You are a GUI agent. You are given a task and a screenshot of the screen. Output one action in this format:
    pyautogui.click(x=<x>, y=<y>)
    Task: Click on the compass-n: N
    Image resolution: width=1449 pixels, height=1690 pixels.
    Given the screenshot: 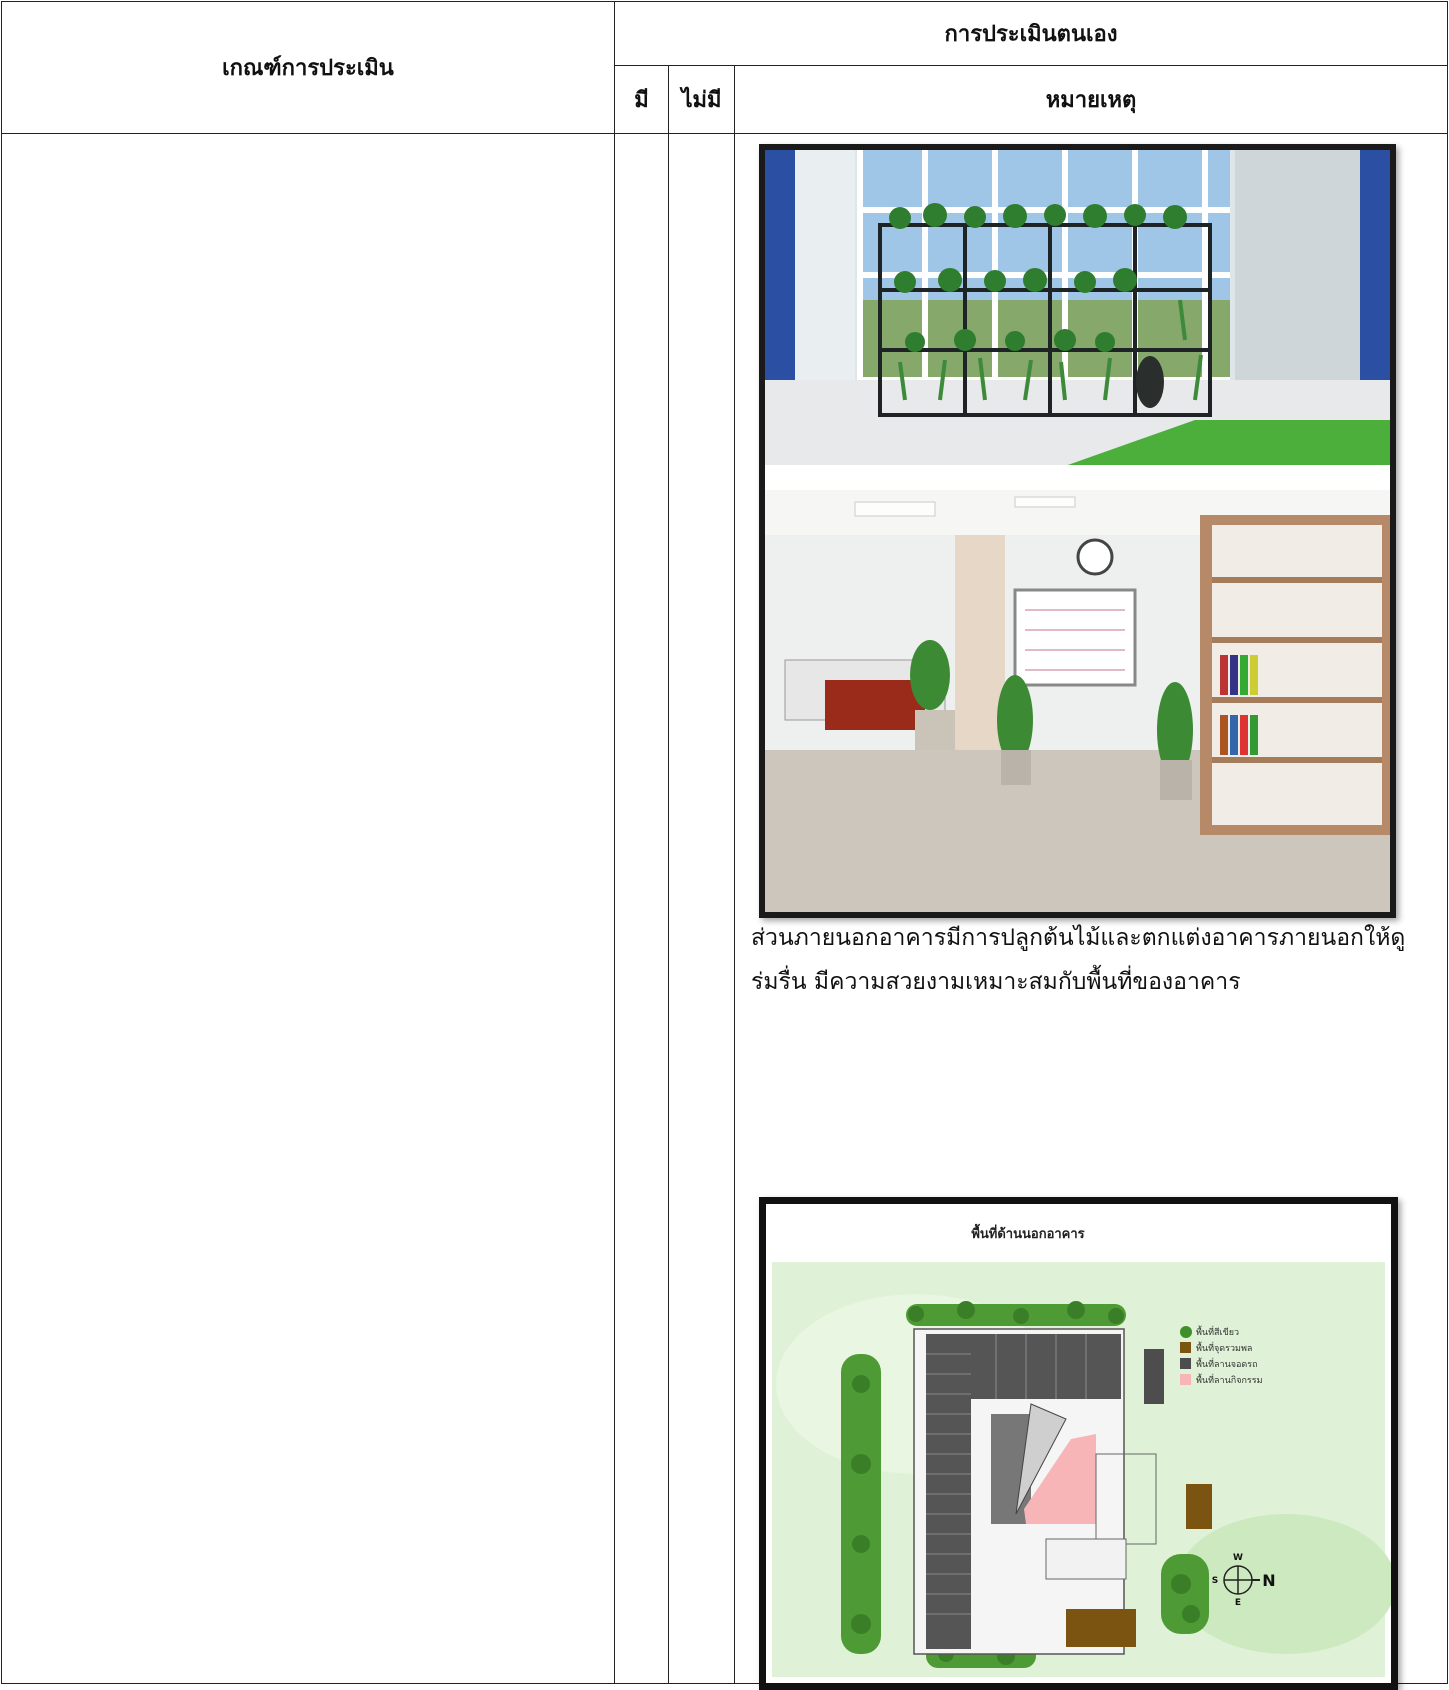 What is the action you would take?
    pyautogui.click(x=1268, y=1580)
    